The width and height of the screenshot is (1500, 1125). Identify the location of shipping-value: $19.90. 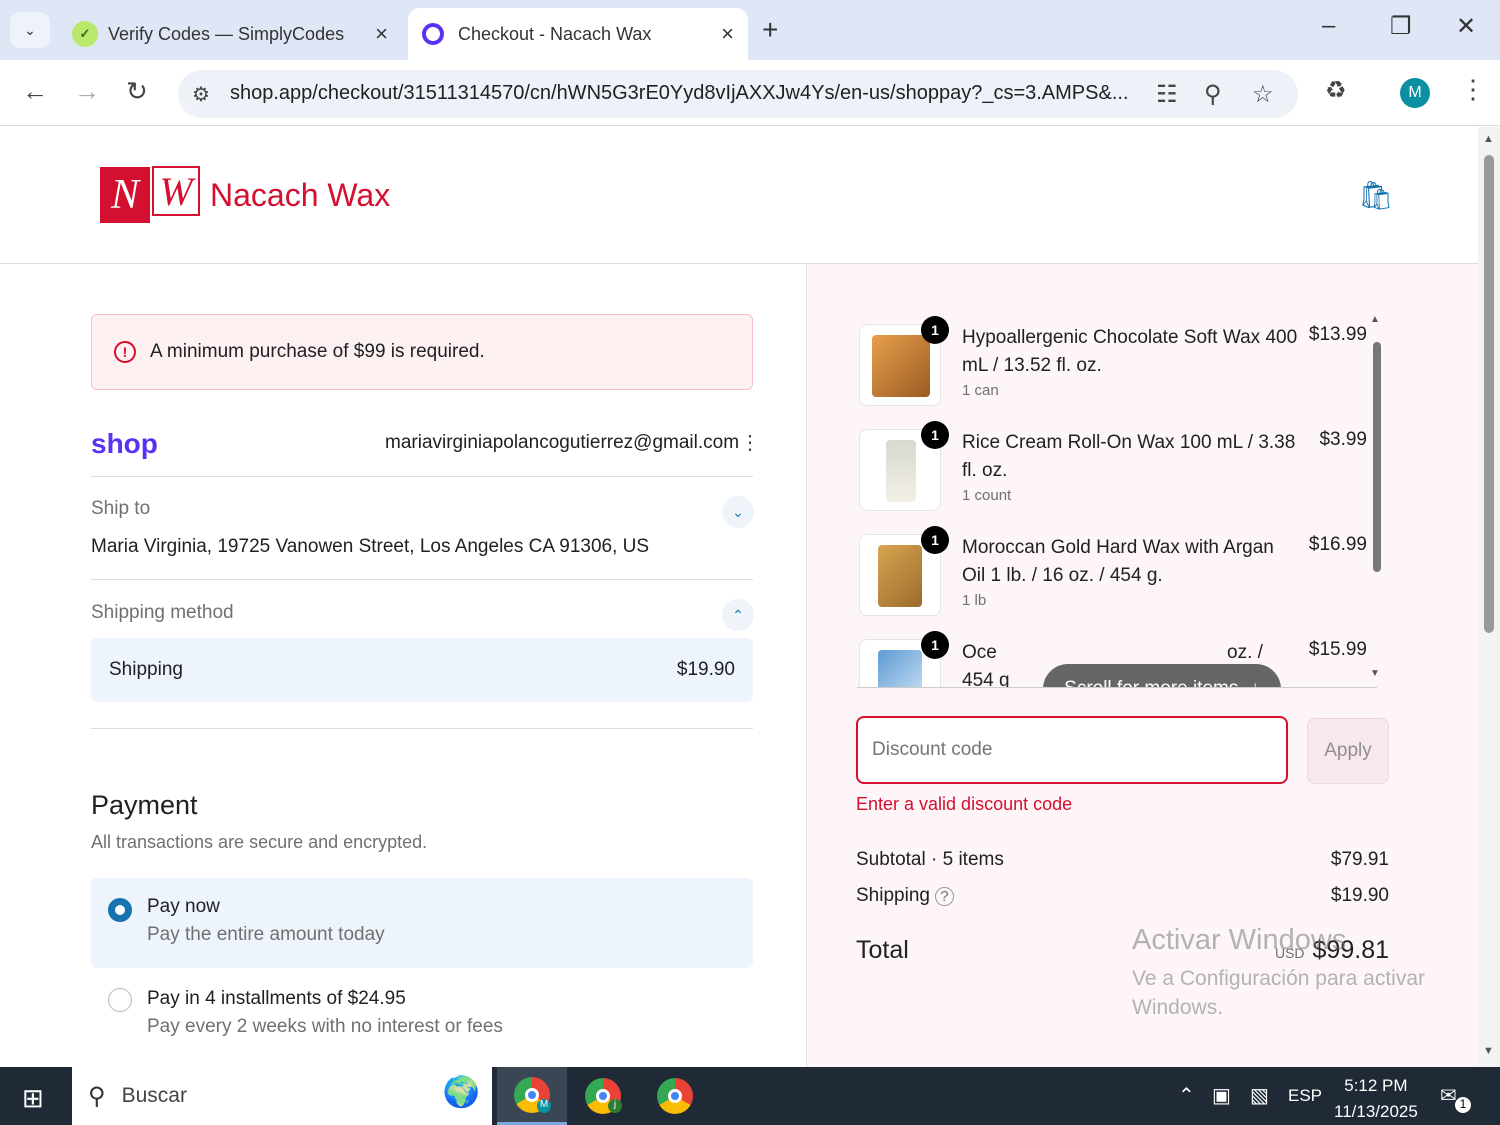
(1359, 895).